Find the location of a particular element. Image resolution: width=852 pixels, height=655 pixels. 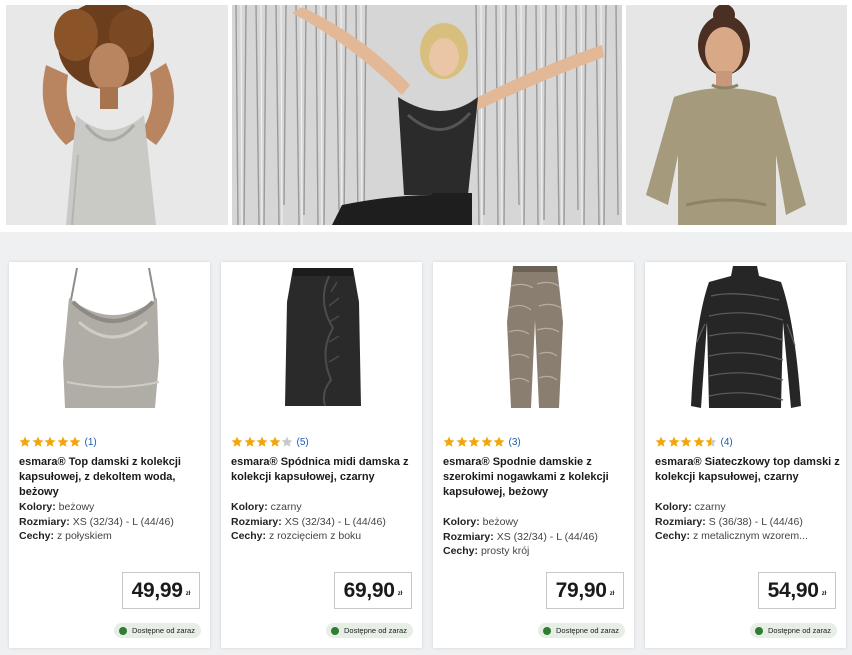

product-image-mesh-top is located at coordinates (745, 342).